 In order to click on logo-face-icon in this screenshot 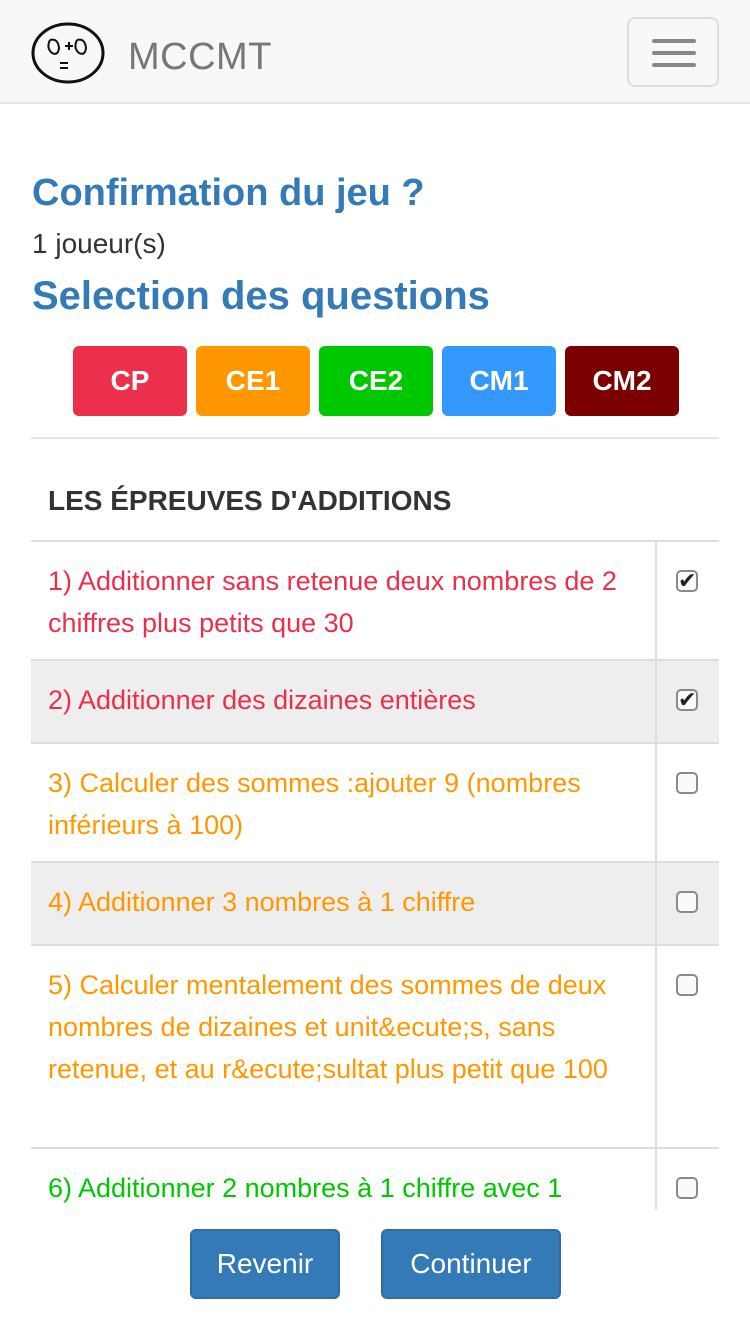, I will do `click(69, 53)`.